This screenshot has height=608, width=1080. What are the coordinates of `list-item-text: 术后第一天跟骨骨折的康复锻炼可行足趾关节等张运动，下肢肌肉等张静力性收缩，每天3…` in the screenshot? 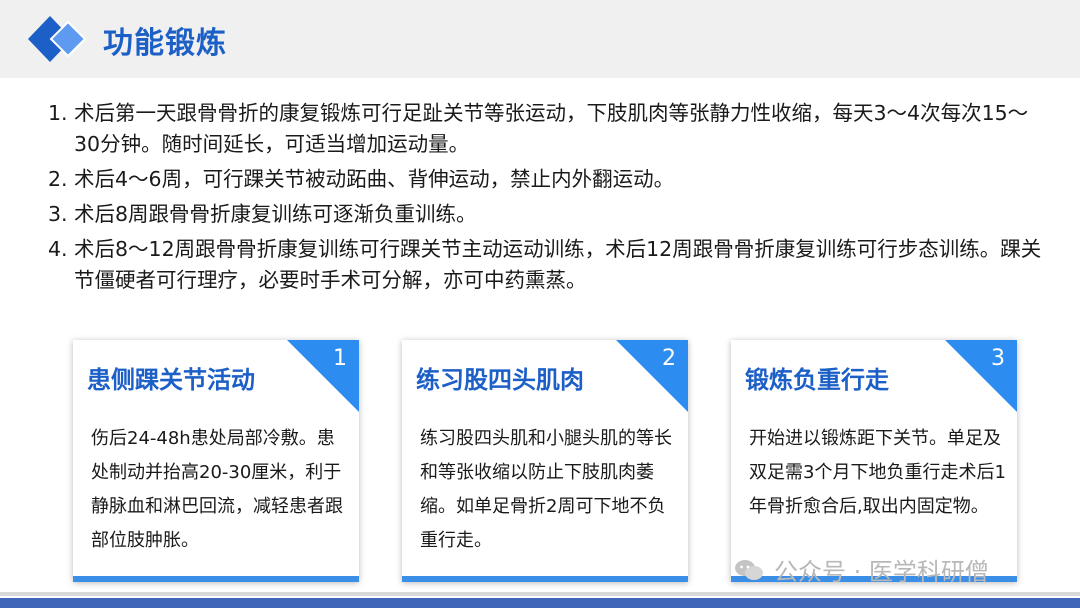 It's located at (551, 128).